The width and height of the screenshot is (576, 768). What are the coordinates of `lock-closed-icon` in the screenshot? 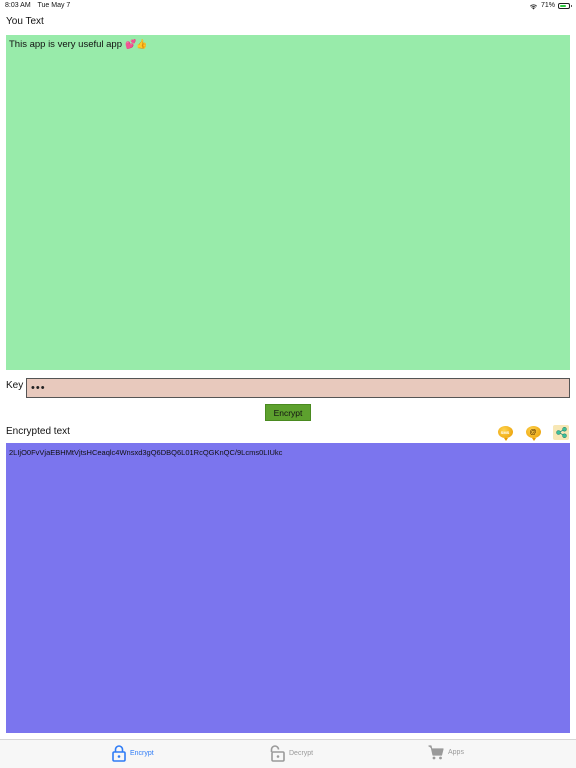 It's located at (119, 753).